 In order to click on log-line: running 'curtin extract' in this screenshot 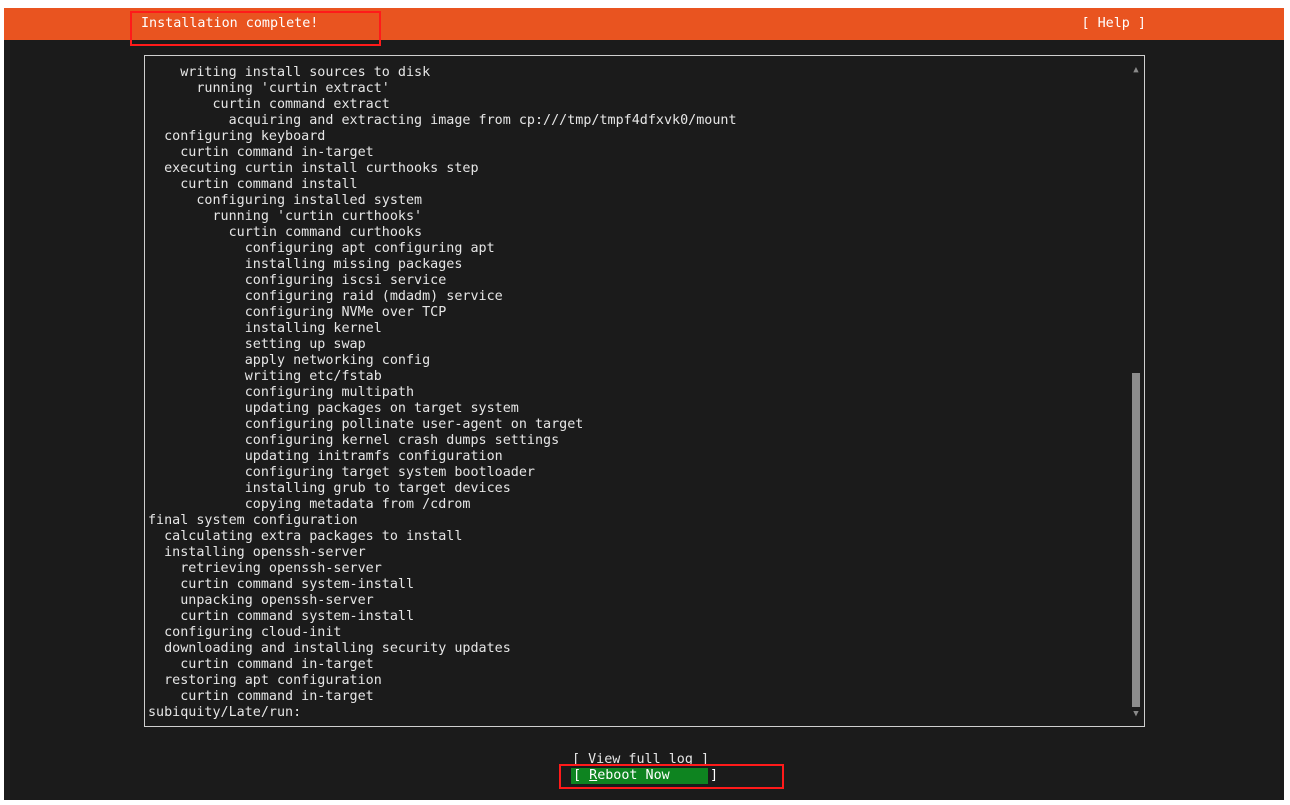, I will do `click(269, 88)`.